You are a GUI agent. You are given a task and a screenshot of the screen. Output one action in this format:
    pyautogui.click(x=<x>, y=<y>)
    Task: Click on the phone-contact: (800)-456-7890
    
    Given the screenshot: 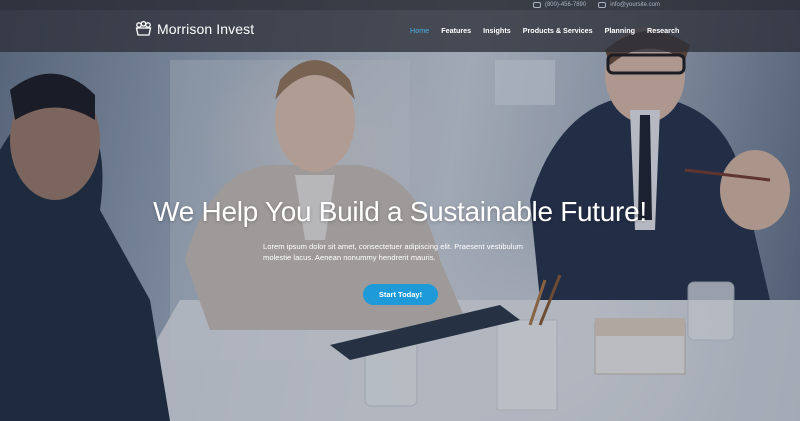 What is the action you would take?
    pyautogui.click(x=559, y=5)
    